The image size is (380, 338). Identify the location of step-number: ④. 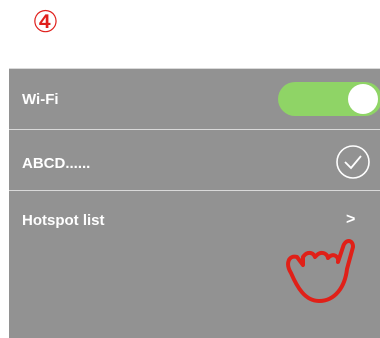
(45, 22).